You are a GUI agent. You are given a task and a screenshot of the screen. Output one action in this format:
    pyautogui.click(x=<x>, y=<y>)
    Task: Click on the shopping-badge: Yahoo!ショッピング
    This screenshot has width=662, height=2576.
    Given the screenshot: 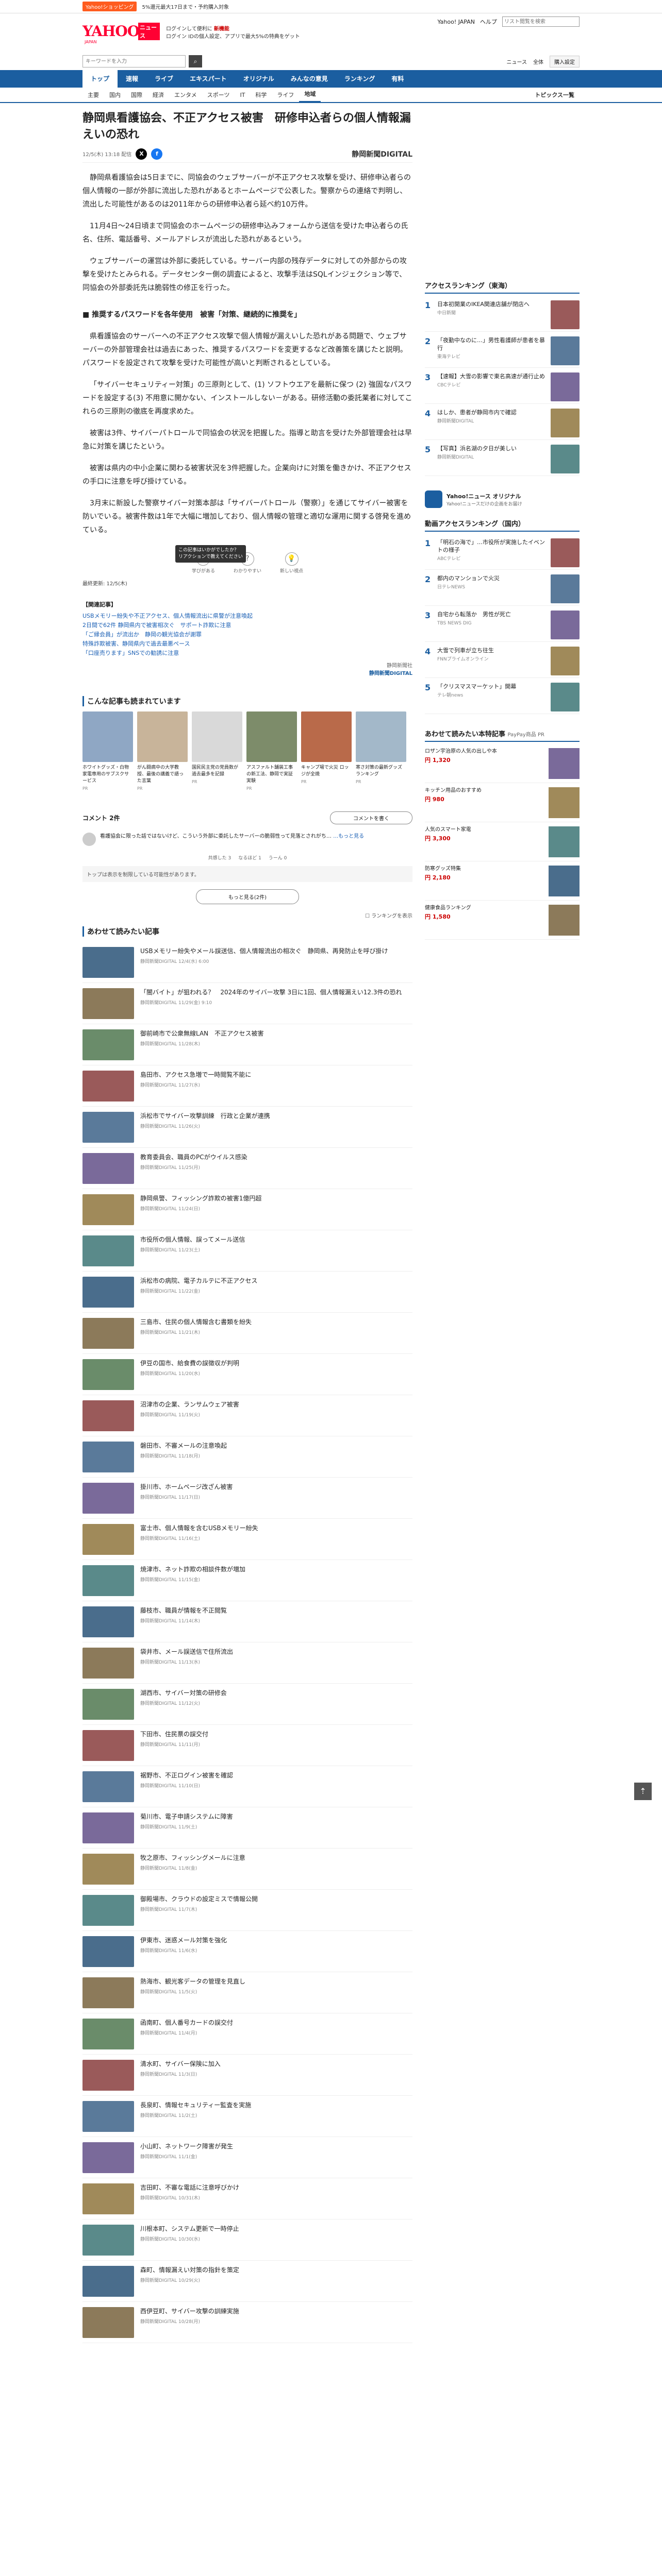 What is the action you would take?
    pyautogui.click(x=109, y=6)
    